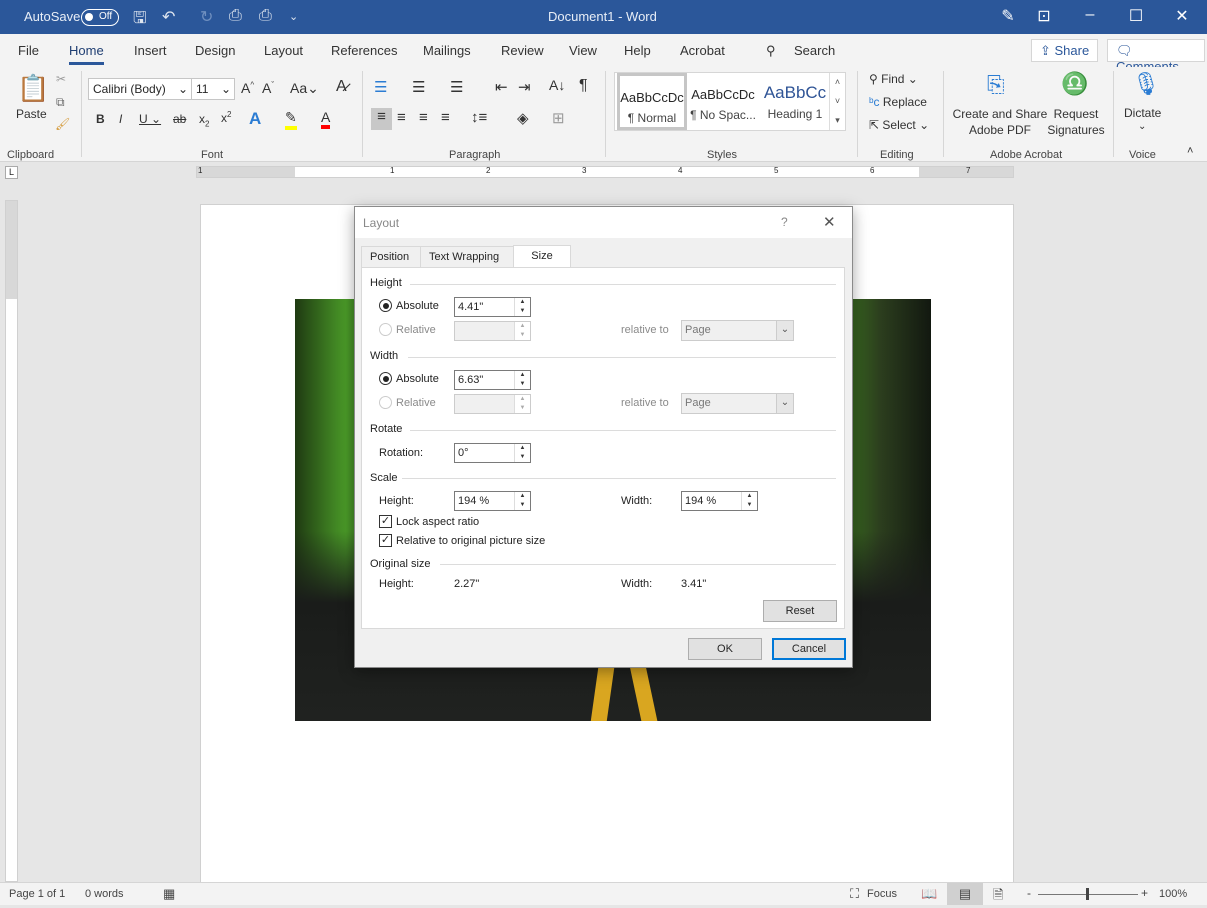 This screenshot has width=1207, height=908. I want to click on tab-mailings: Mailings, so click(447, 50).